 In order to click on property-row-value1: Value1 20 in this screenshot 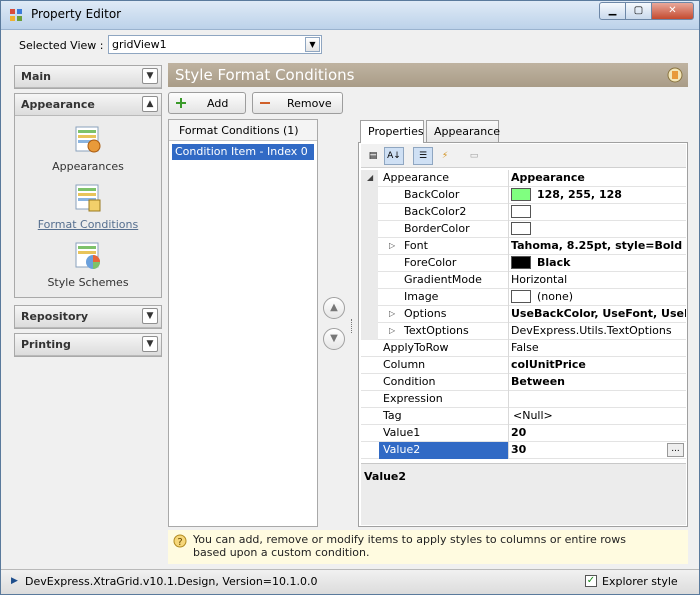, I will do `click(523, 433)`.